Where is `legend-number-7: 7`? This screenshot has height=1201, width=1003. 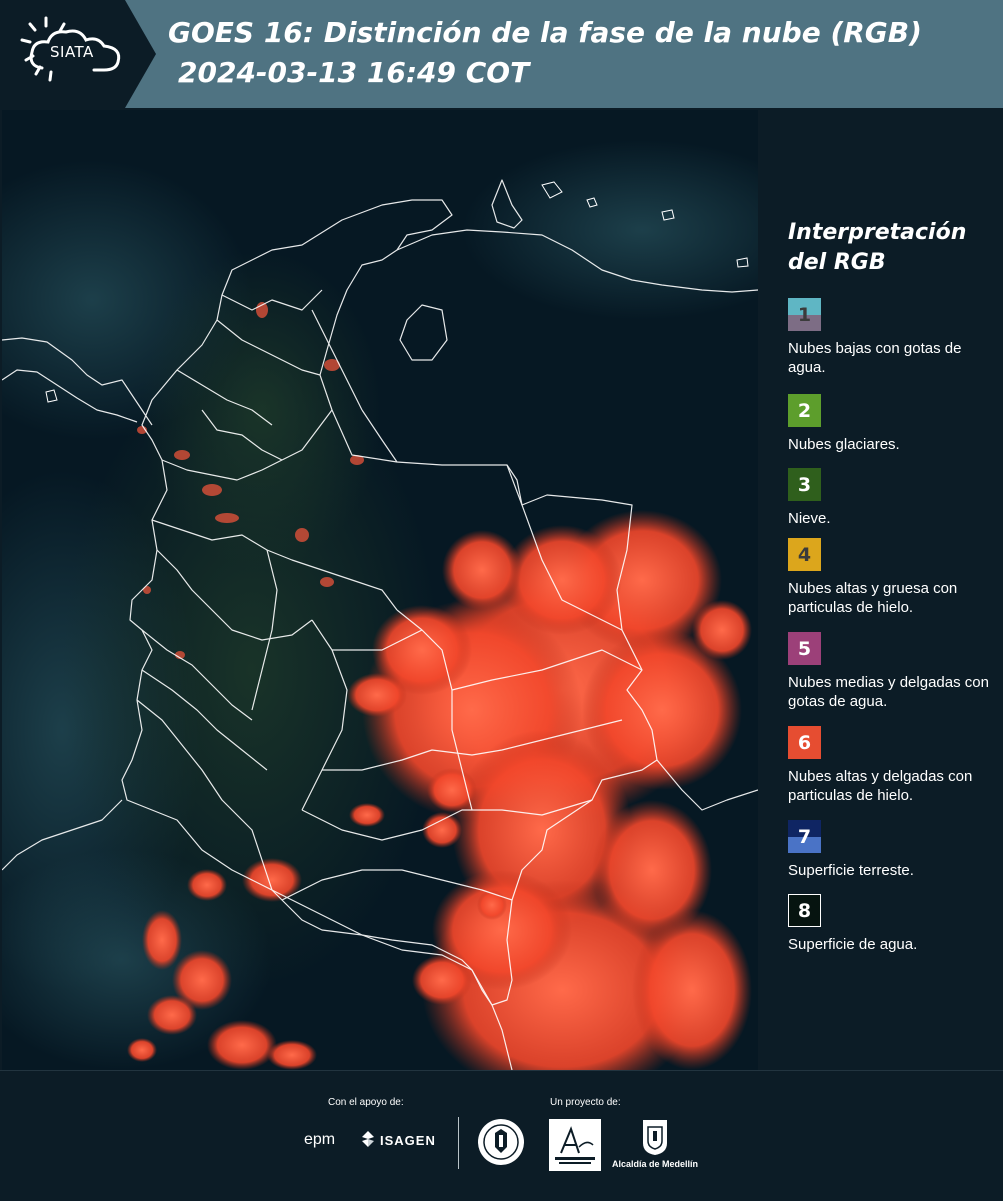
legend-number-7: 7 is located at coordinates (804, 836).